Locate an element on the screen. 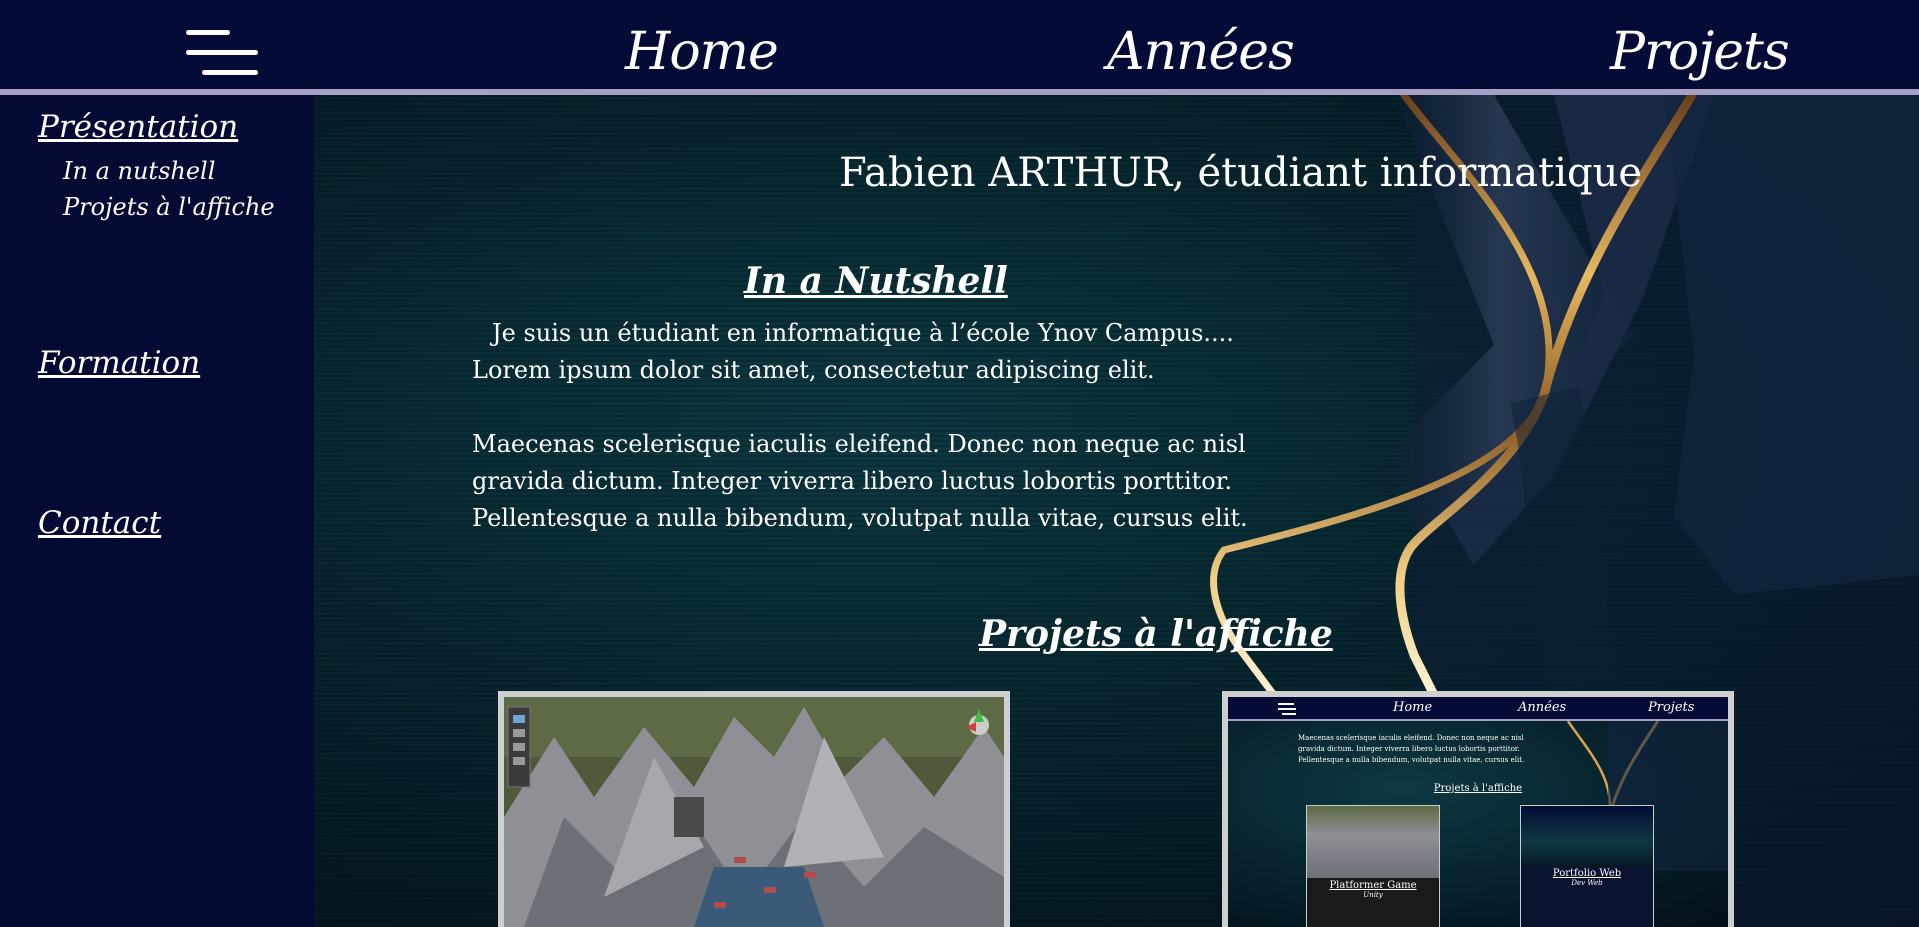 The width and height of the screenshot is (1919, 927). nutshell-heading: In a Nutshell is located at coordinates (876, 281).